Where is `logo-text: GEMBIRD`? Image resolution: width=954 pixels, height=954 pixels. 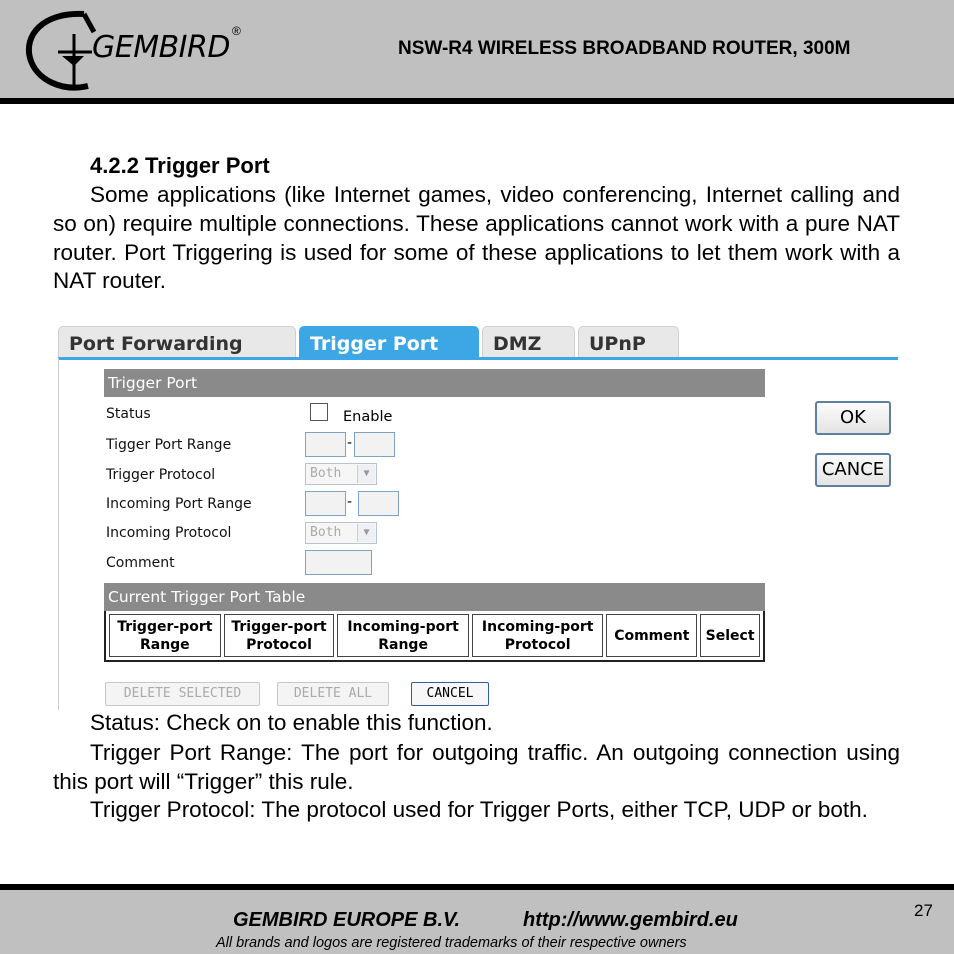 logo-text: GEMBIRD is located at coordinates (161, 47).